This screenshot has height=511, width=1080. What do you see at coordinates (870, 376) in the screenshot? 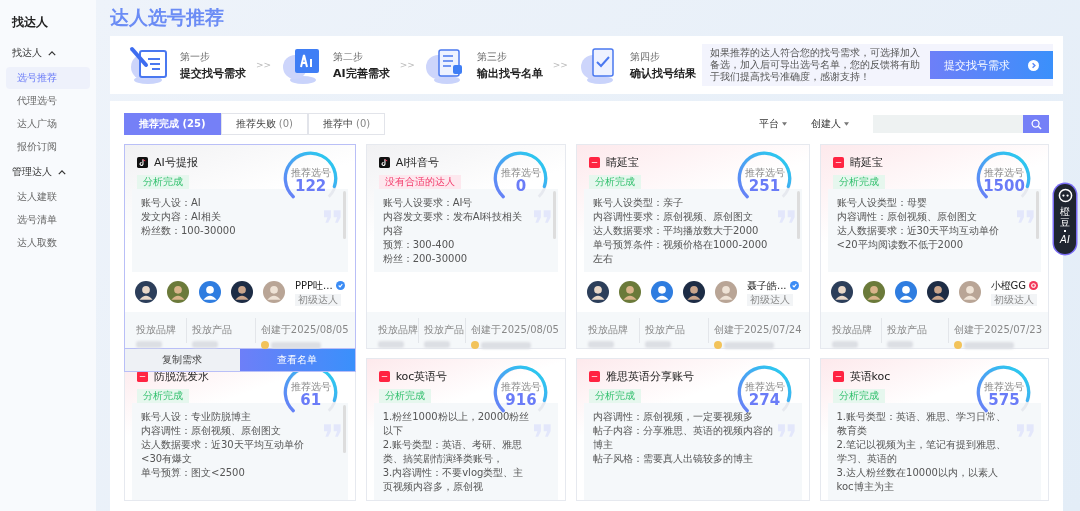
I see `card-title: 英语koc` at bounding box center [870, 376].